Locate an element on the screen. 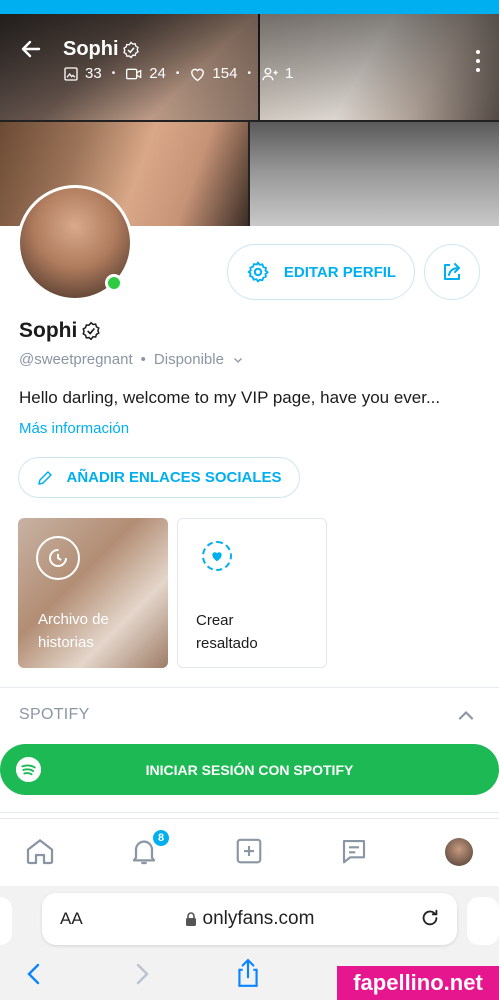 The width and height of the screenshot is (499, 1000). chat-icon is located at coordinates (354, 851).